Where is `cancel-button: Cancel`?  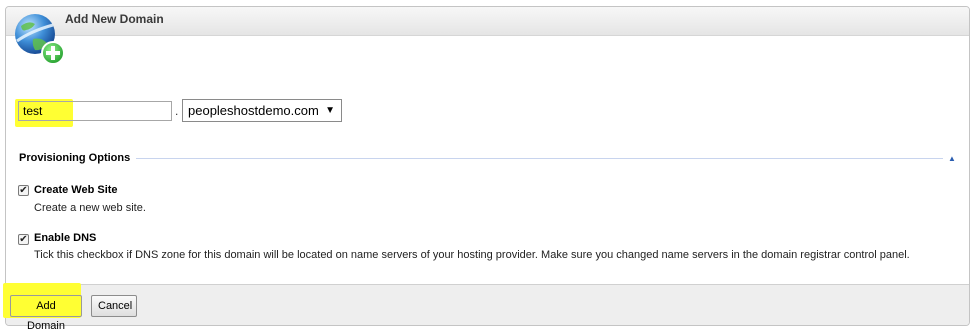
cancel-button: Cancel is located at coordinates (114, 306).